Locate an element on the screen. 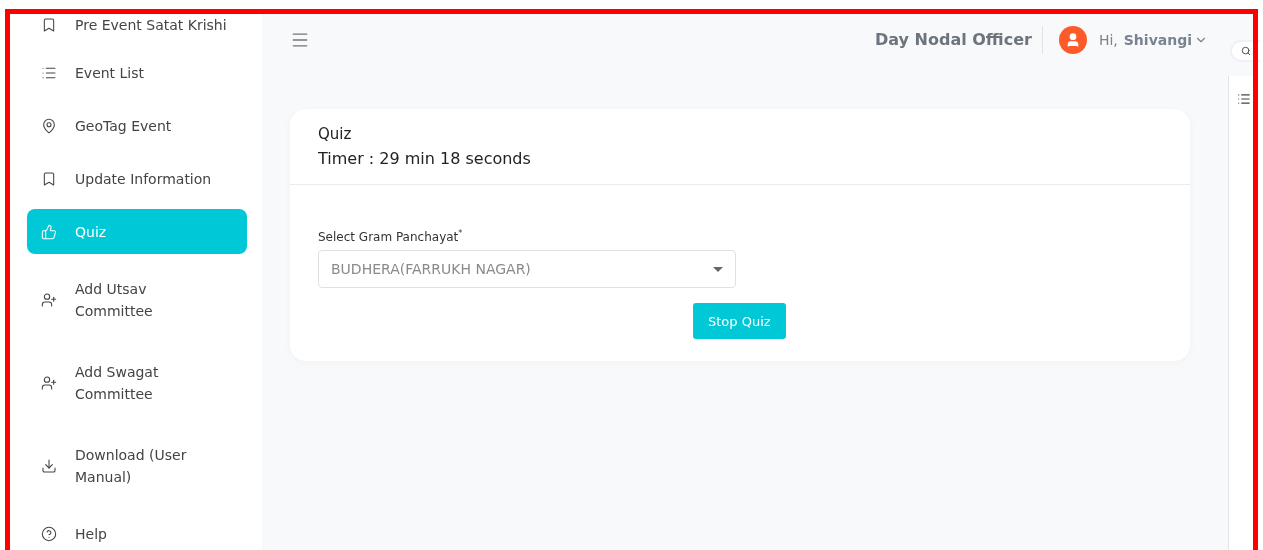 The image size is (1263, 550). field-label: Select Gram Panchayat$^{*}$ is located at coordinates (391, 236).